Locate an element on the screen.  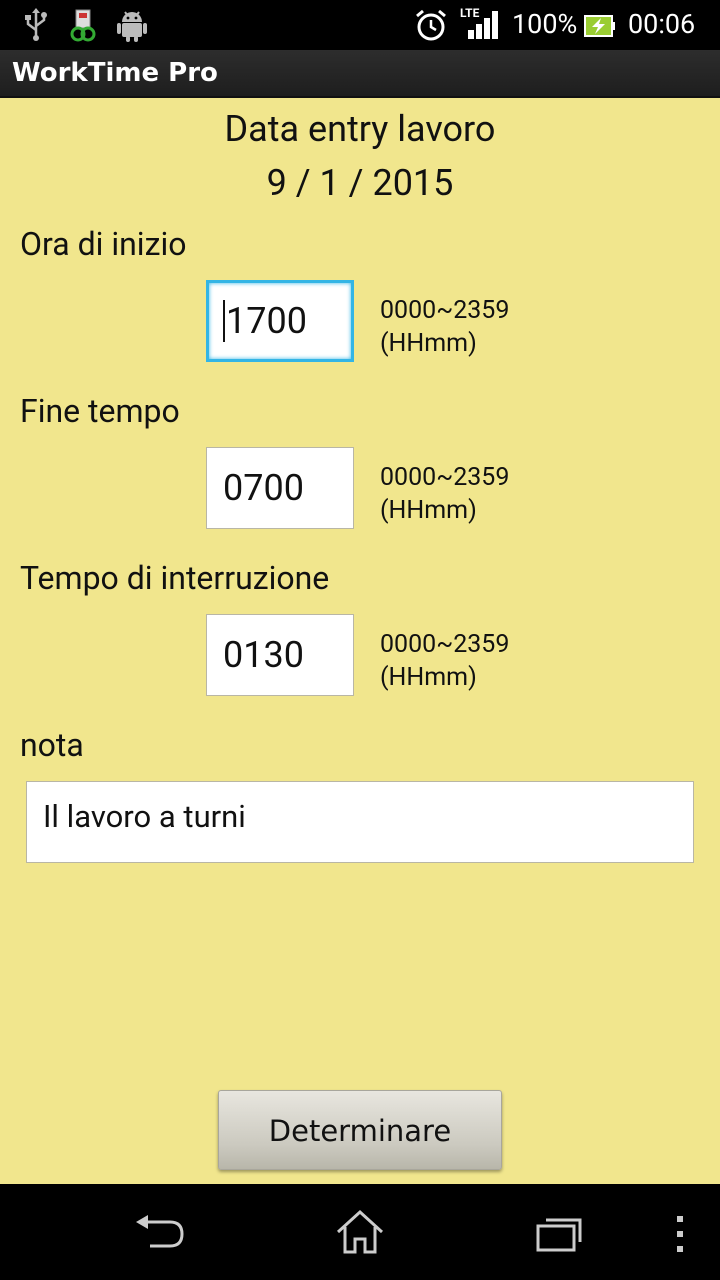
page-title: Data entry lavoro is located at coordinates (360, 129).